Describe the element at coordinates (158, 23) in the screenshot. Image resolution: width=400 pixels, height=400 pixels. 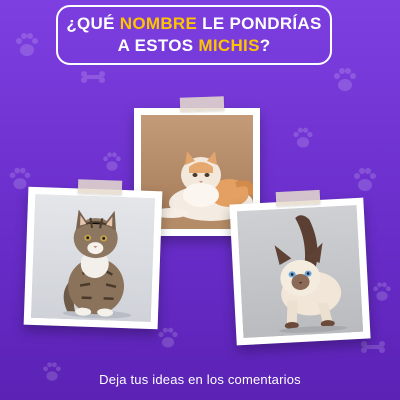
I see `headline-highlight: NOMBRE` at that location.